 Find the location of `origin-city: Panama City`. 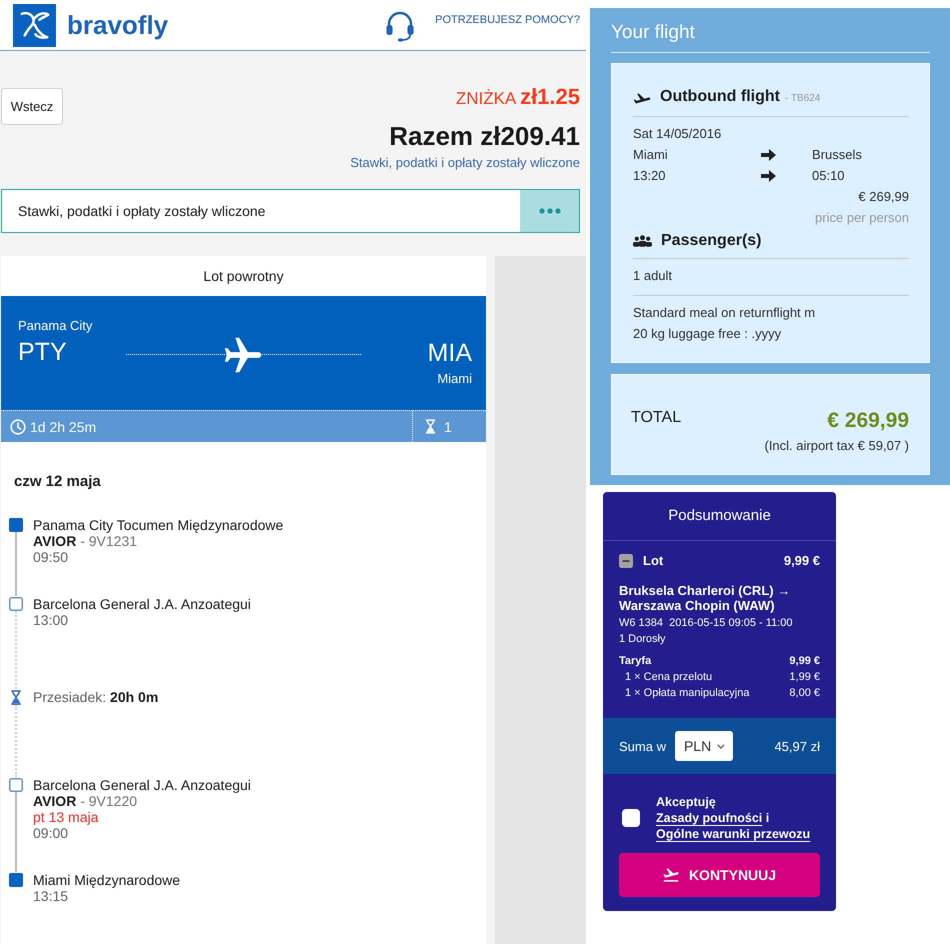

origin-city: Panama City is located at coordinates (56, 326).